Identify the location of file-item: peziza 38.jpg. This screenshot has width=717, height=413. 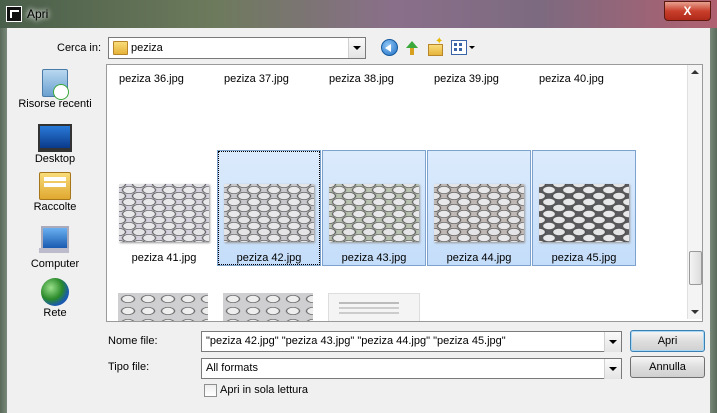
(380, 83).